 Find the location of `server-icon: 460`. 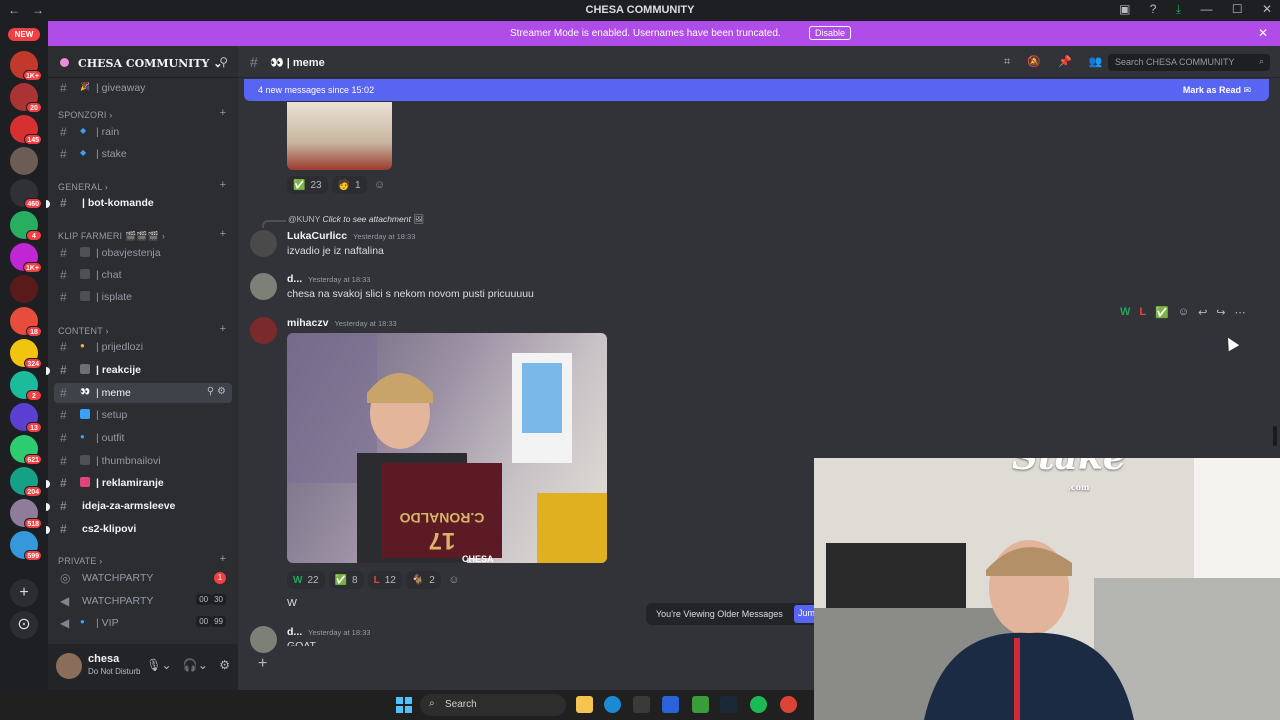

server-icon: 460 is located at coordinates (26, 194).